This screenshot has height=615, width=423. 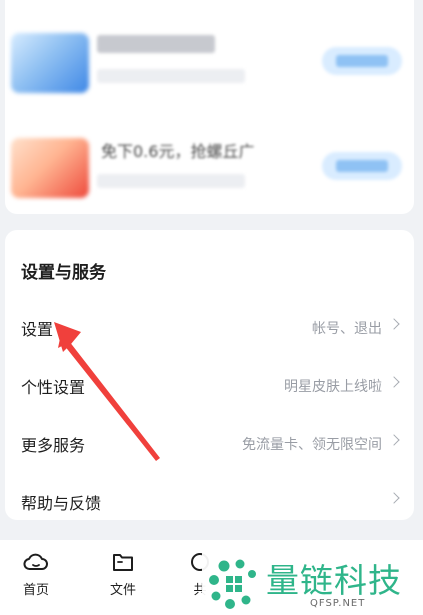 What do you see at coordinates (232, 584) in the screenshot?
I see `watermark-logo-icon` at bounding box center [232, 584].